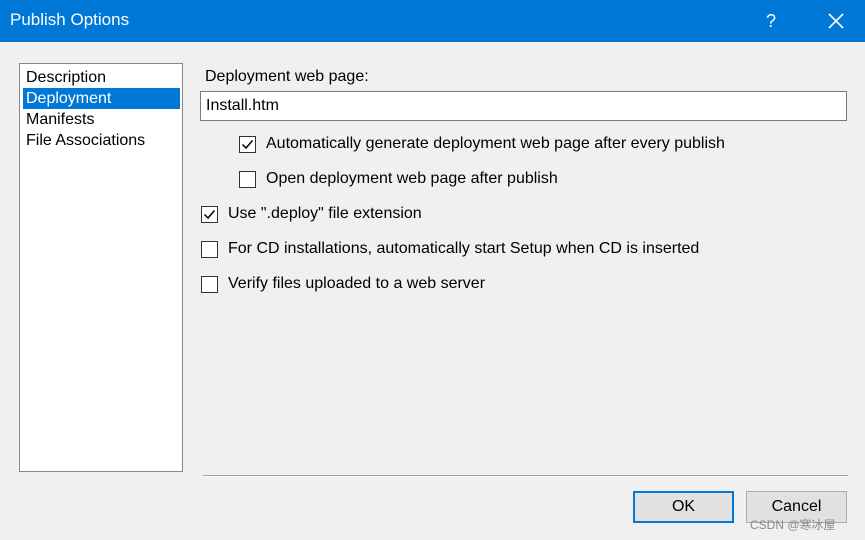  What do you see at coordinates (432, 21) in the screenshot?
I see `title-bar: Publish Options ?` at bounding box center [432, 21].